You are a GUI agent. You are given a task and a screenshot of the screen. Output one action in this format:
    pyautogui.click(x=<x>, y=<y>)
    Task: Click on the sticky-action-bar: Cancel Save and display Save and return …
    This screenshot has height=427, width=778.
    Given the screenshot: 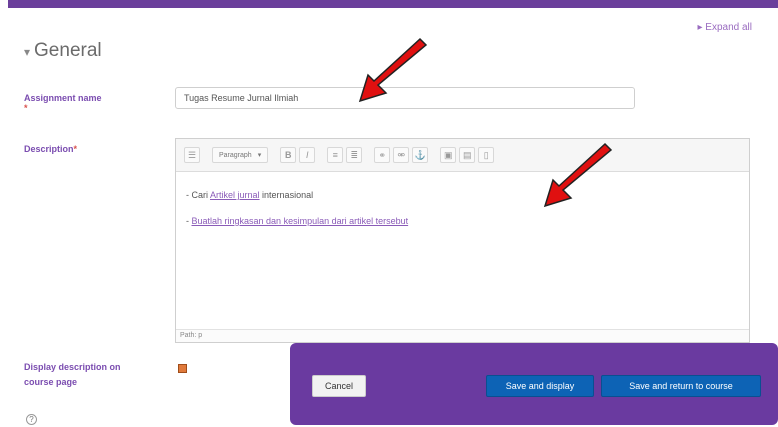 What is the action you would take?
    pyautogui.click(x=534, y=384)
    